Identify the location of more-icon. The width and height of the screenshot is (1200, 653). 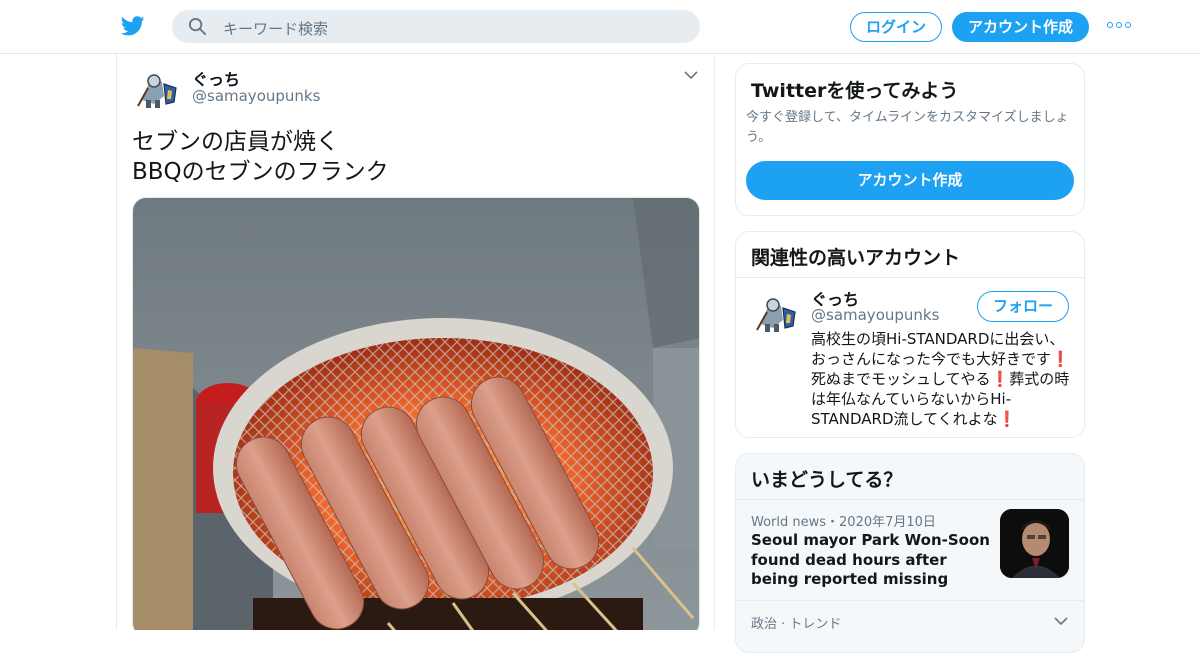
(1119, 26).